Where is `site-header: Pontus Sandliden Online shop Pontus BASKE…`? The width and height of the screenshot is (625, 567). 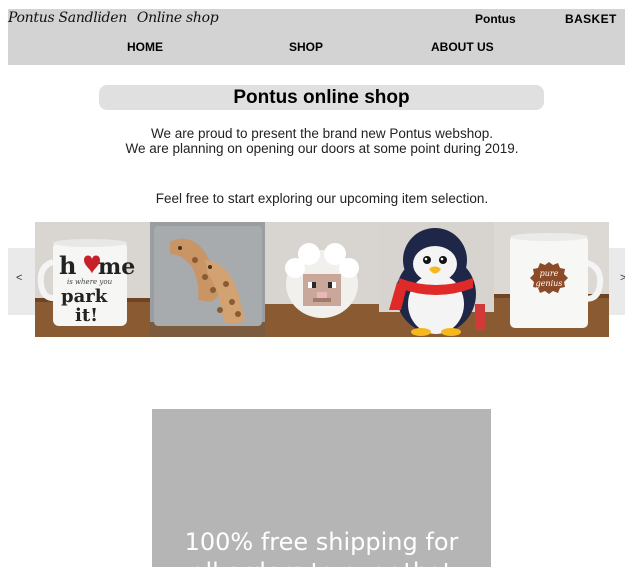
site-header: Pontus Sandliden Online shop Pontus BASKE… is located at coordinates (316, 37).